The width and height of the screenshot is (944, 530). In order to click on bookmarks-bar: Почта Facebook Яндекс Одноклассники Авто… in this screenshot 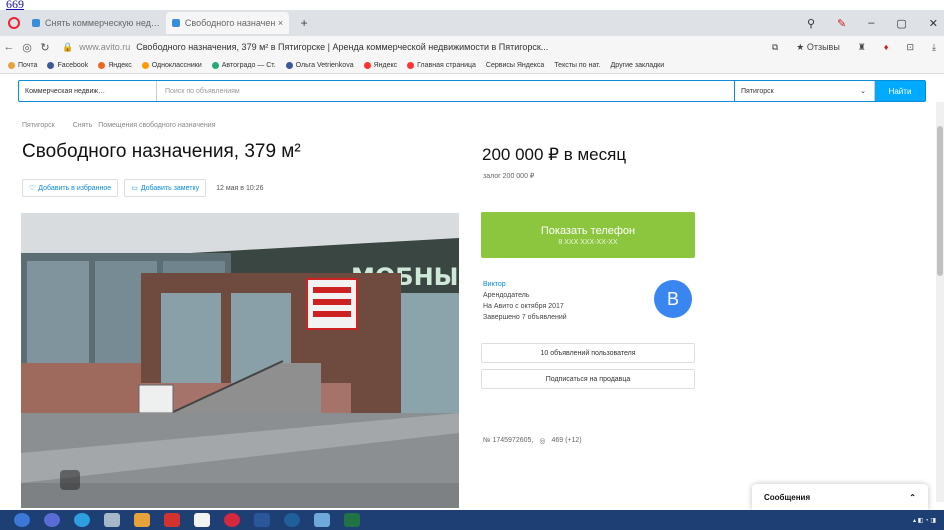, I will do `click(472, 66)`.